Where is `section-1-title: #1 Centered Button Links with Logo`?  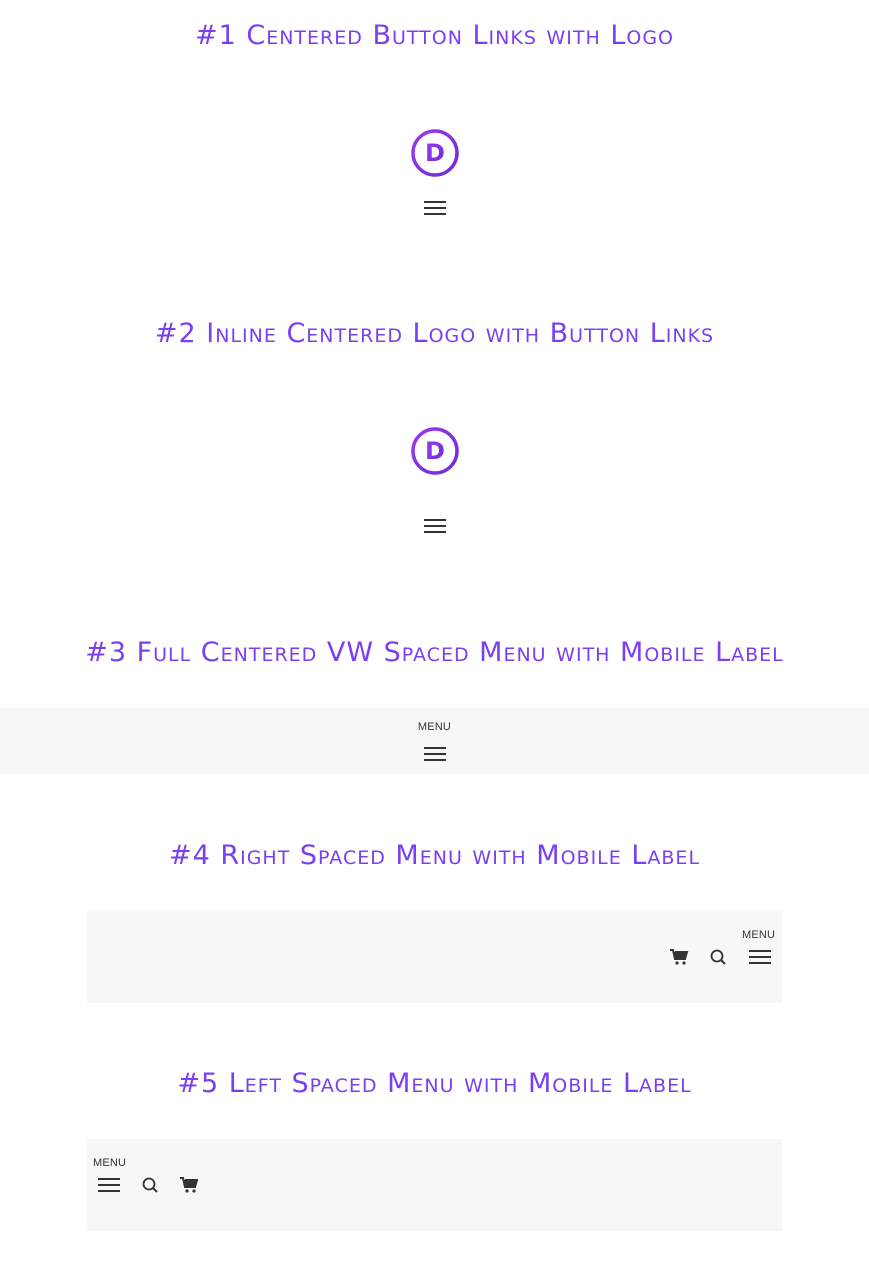 section-1-title: #1 Centered Button Links with Logo is located at coordinates (434, 35).